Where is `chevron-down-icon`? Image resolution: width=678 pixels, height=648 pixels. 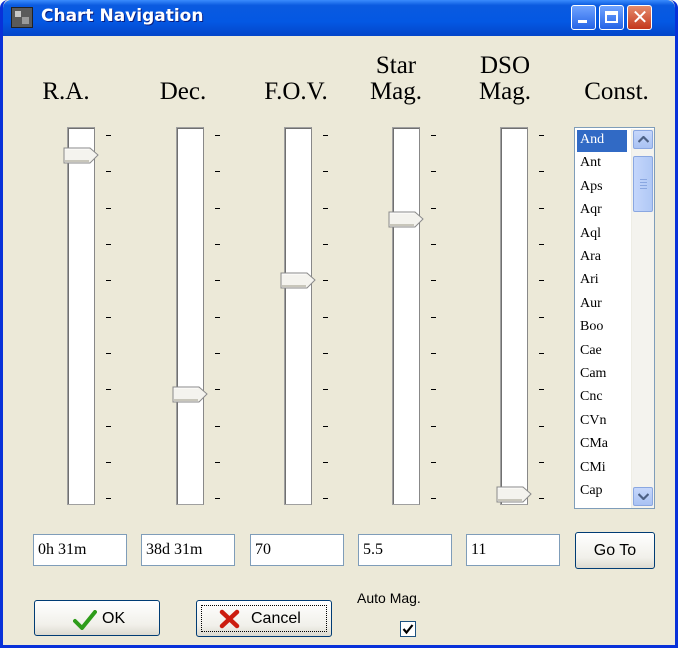
chevron-down-icon is located at coordinates (643, 496).